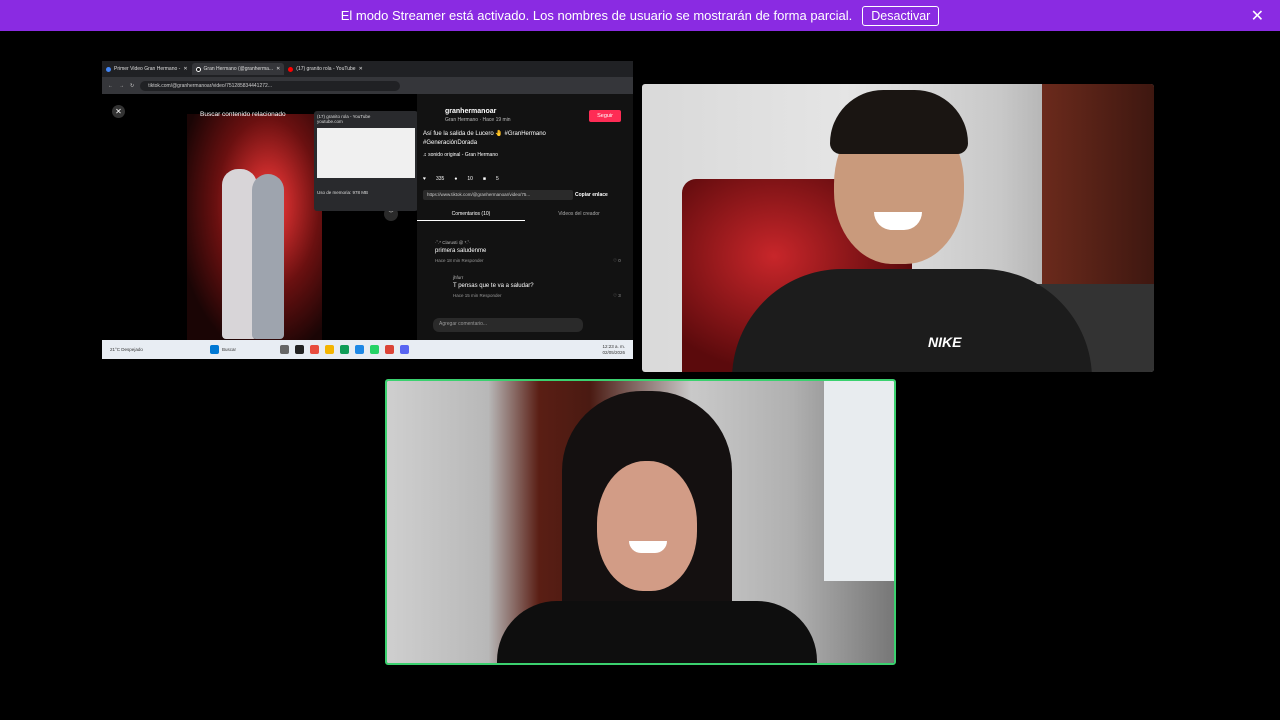  Describe the element at coordinates (617, 296) in the screenshot. I see `comment-likes: ♡ 3` at that location.